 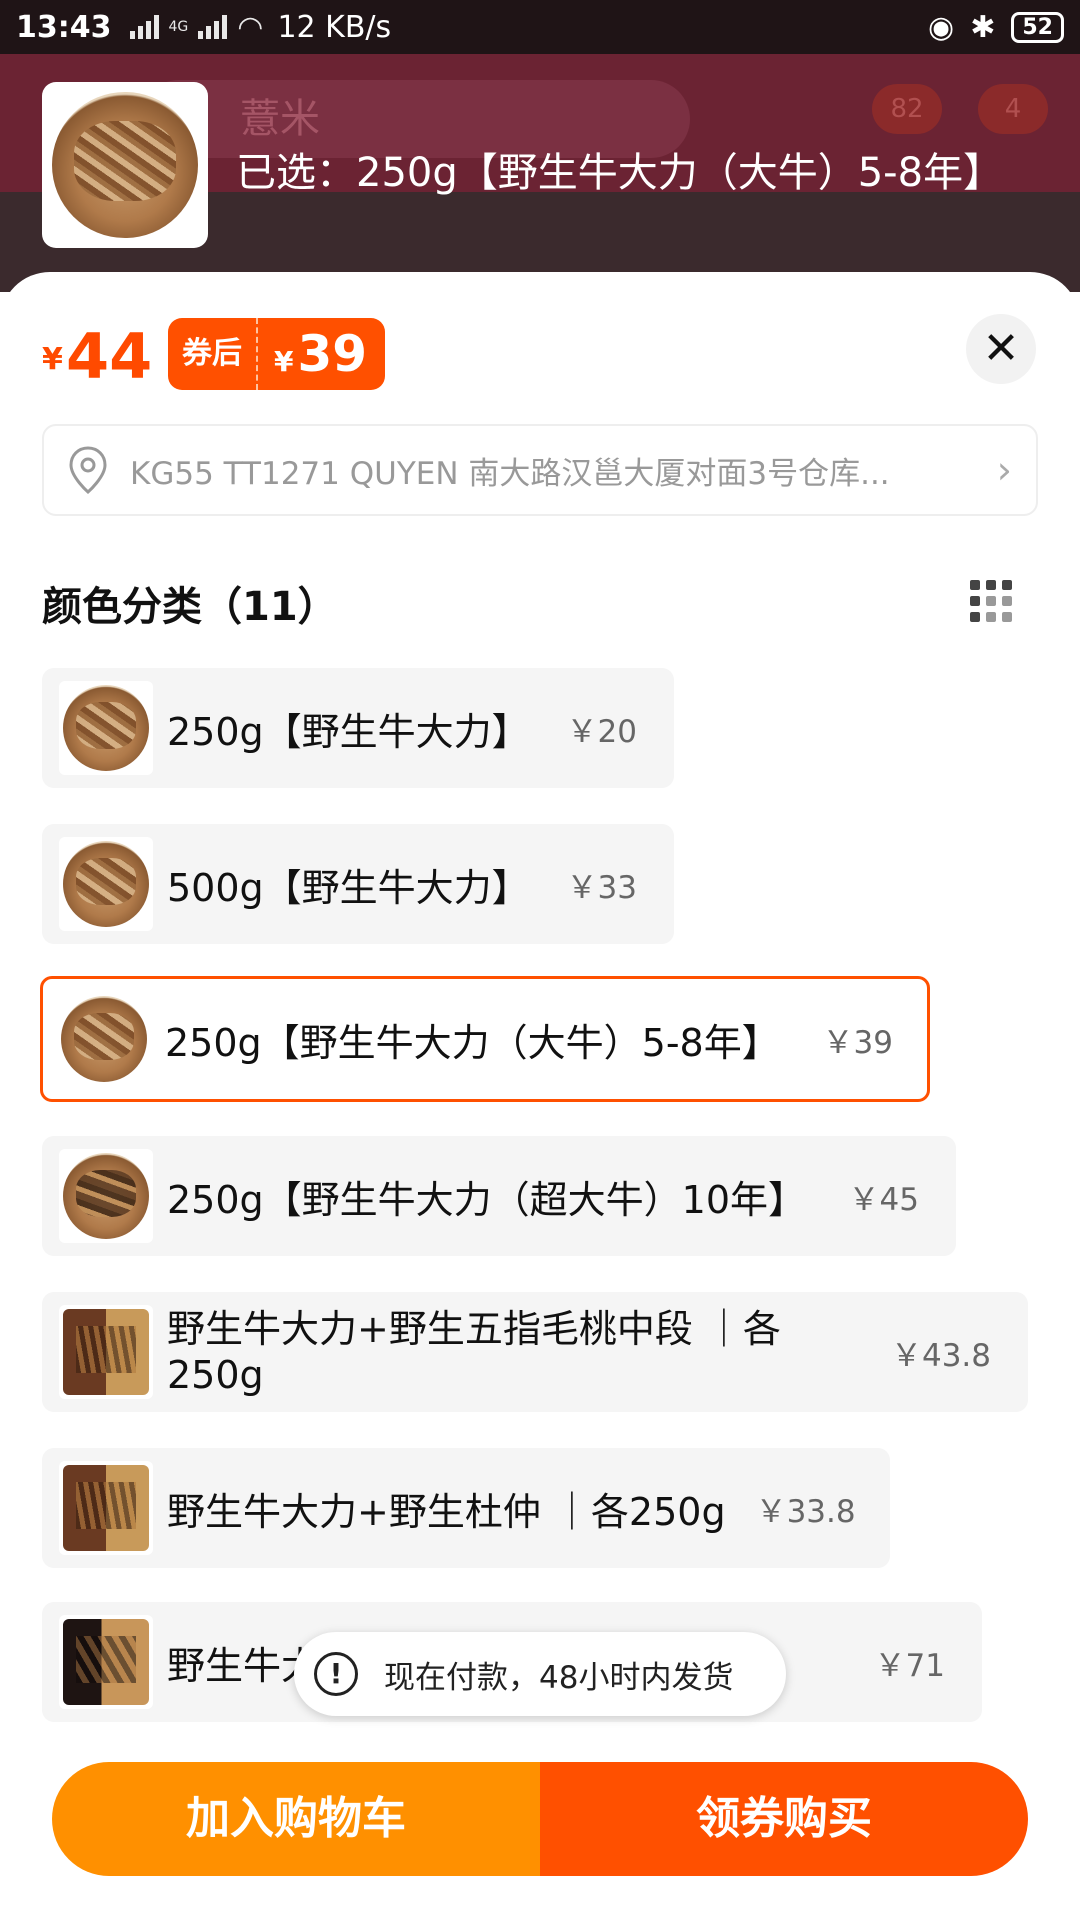 I want to click on delivery-address: KG55 TT1271 QUYEN 南大路汉邕大厦对面3号仓库... ›, so click(x=540, y=470).